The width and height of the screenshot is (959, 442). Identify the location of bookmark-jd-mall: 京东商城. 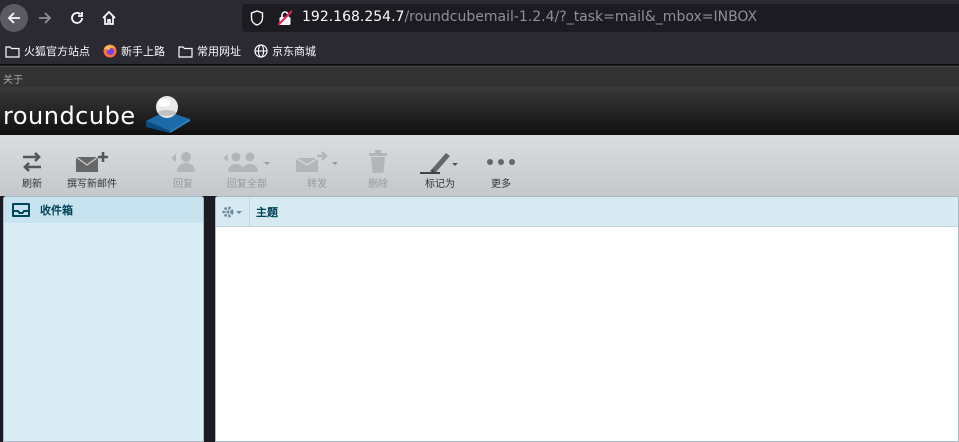
(285, 51).